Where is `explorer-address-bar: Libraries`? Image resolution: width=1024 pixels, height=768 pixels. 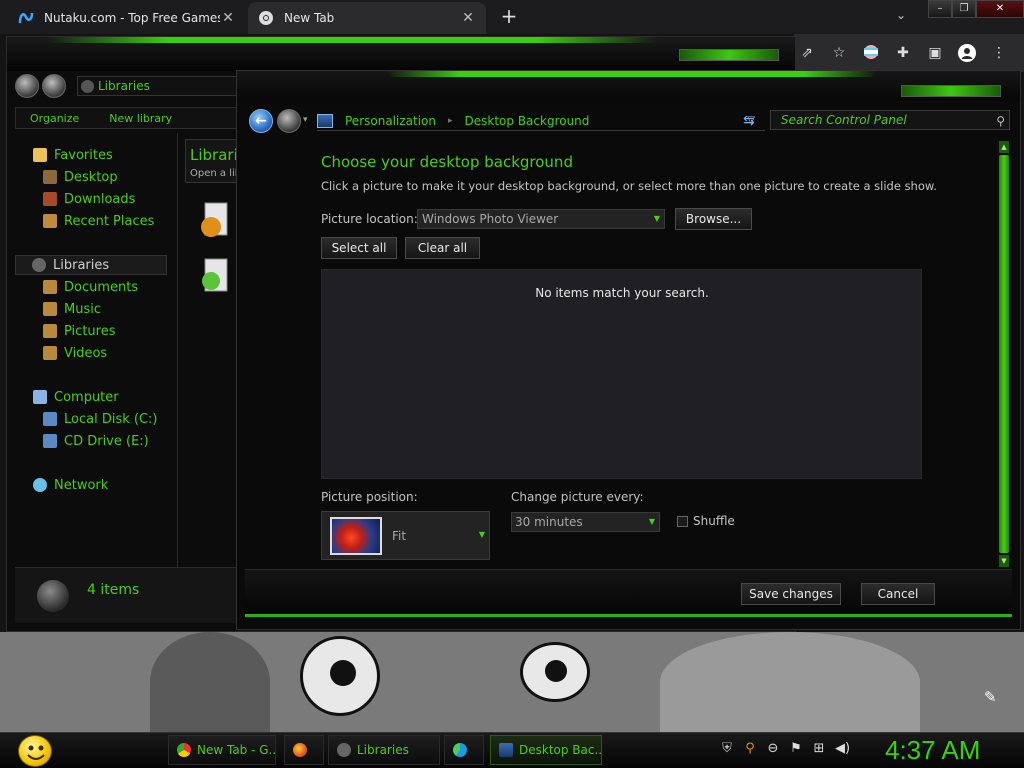
explorer-address-bar: Libraries is located at coordinates (129, 86).